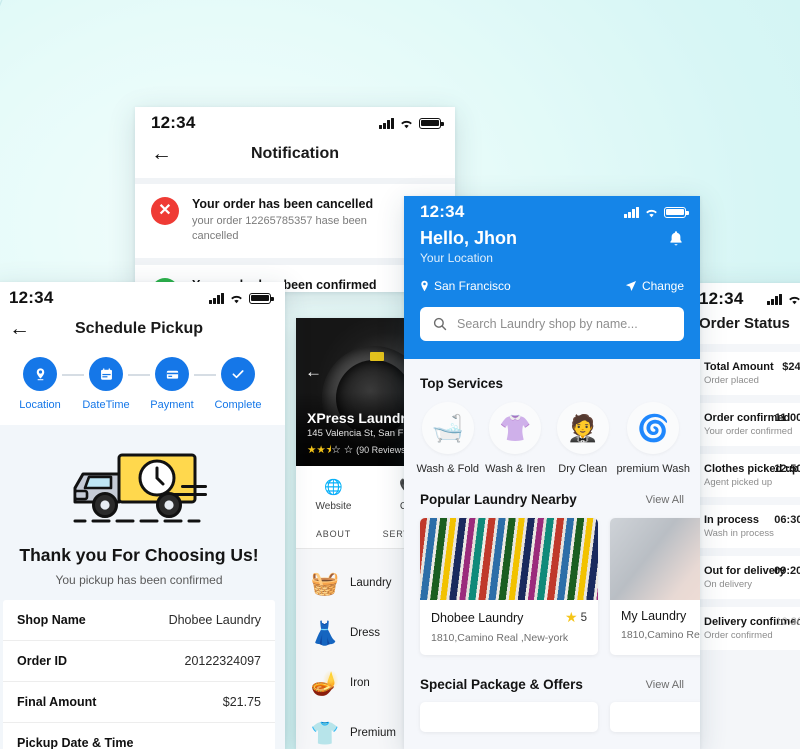 The height and width of the screenshot is (749, 800). What do you see at coordinates (172, 405) in the screenshot?
I see `step-label: Payment` at bounding box center [172, 405].